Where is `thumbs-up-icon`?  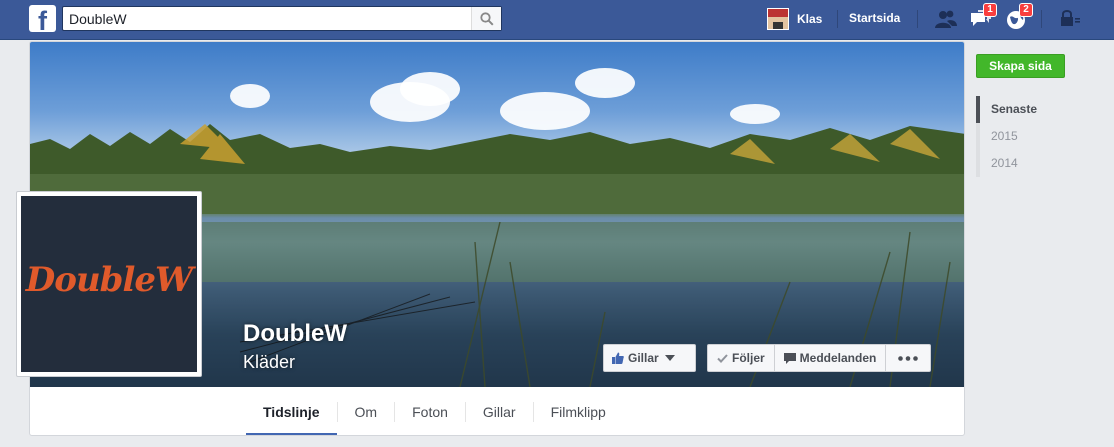
thumbs-up-icon is located at coordinates (618, 358).